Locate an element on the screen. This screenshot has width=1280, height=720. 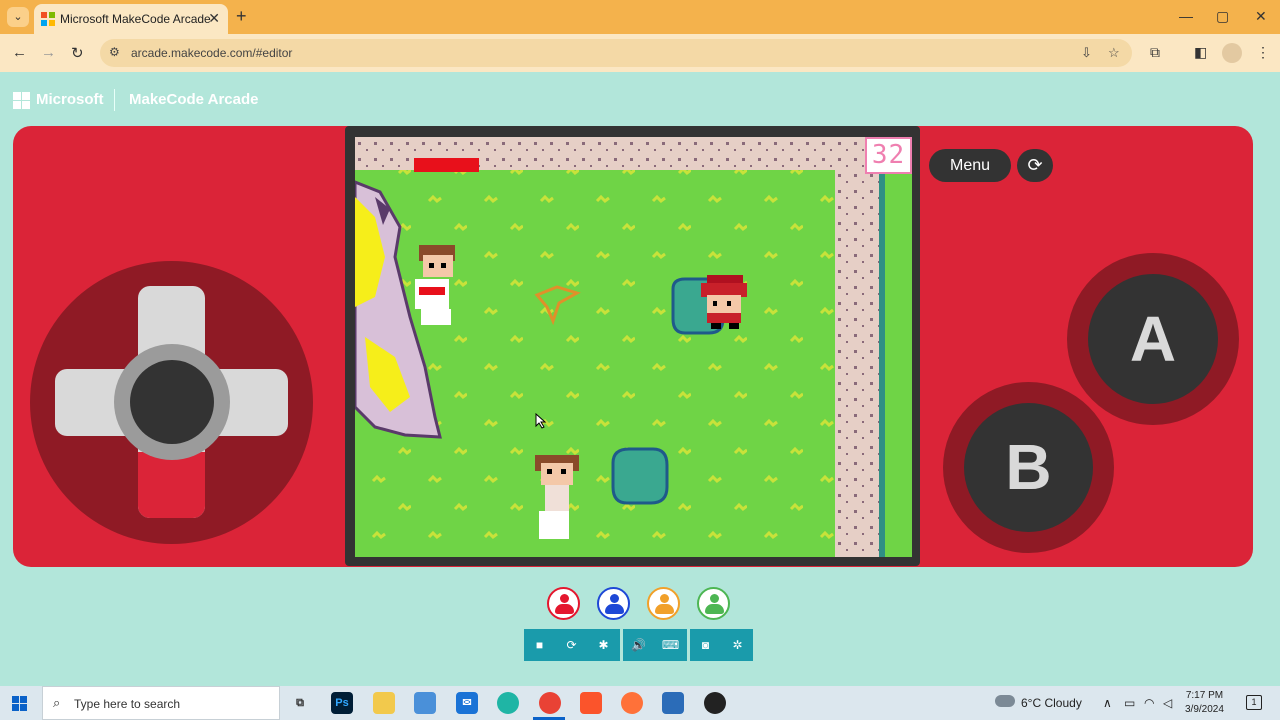
weather-text: 6°C Cloudy is located at coordinates (1051, 703).